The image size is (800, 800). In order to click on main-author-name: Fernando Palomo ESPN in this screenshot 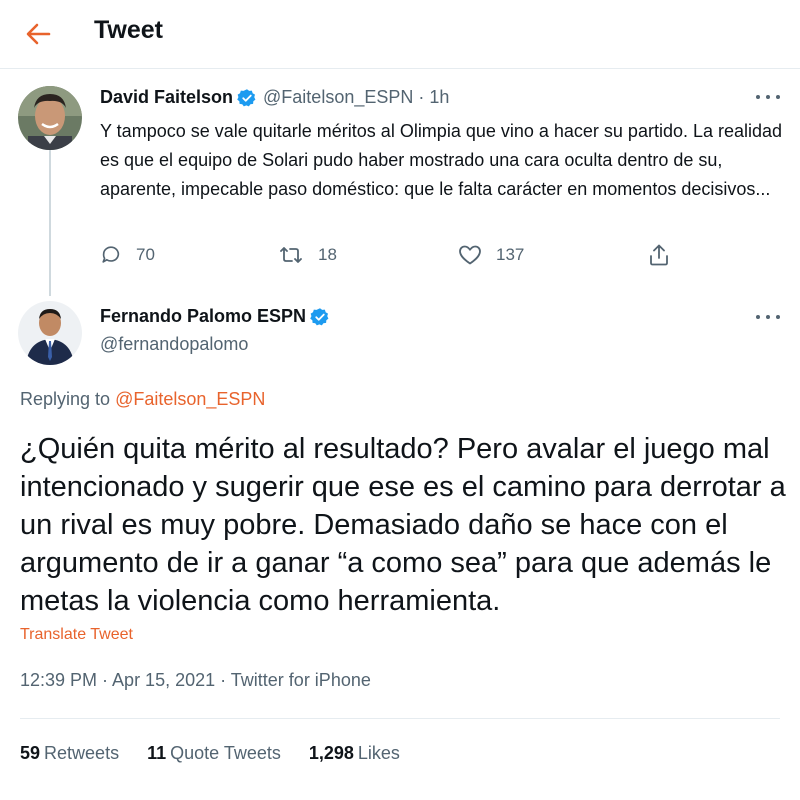, I will do `click(203, 316)`.